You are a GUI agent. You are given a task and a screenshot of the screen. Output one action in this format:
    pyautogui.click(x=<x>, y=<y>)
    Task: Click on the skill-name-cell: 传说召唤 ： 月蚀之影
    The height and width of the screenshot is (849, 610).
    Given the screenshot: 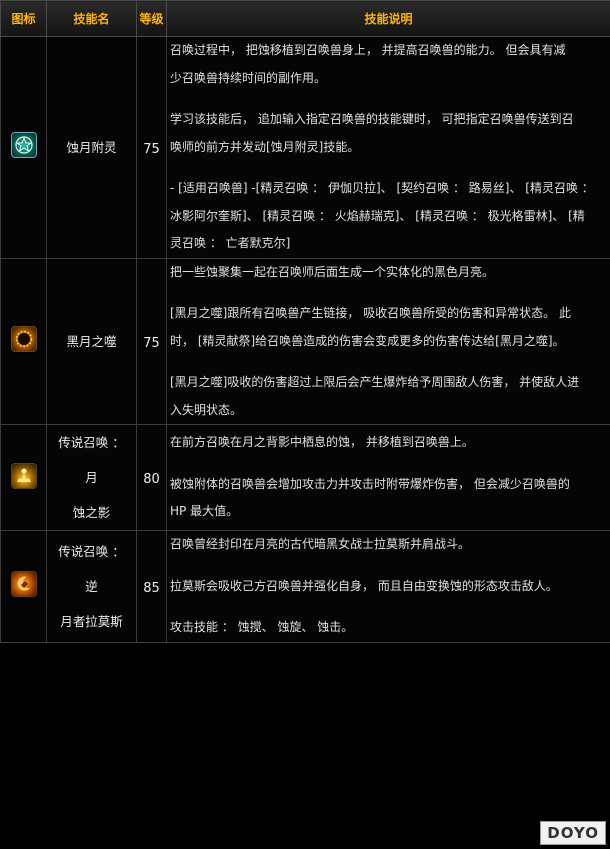 What is the action you would take?
    pyautogui.click(x=91, y=477)
    